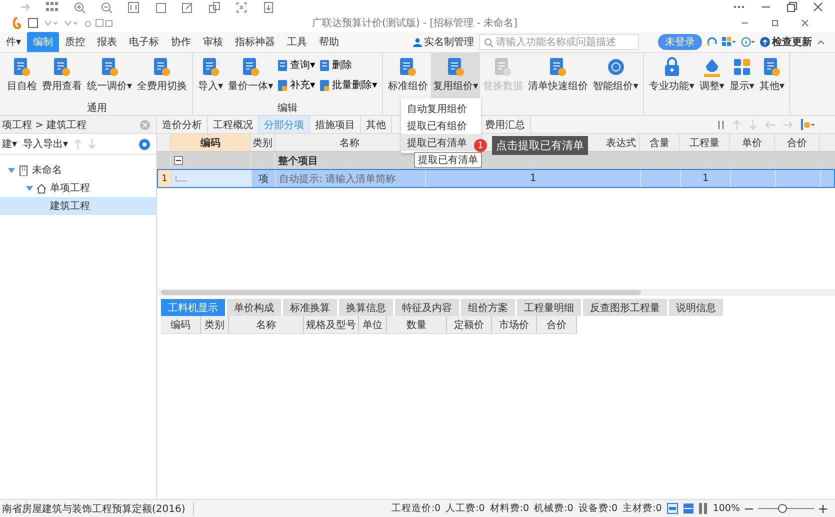 Image resolution: width=835 pixels, height=517 pixels. Describe the element at coordinates (417, 324) in the screenshot. I see `column-header: 数量` at that location.